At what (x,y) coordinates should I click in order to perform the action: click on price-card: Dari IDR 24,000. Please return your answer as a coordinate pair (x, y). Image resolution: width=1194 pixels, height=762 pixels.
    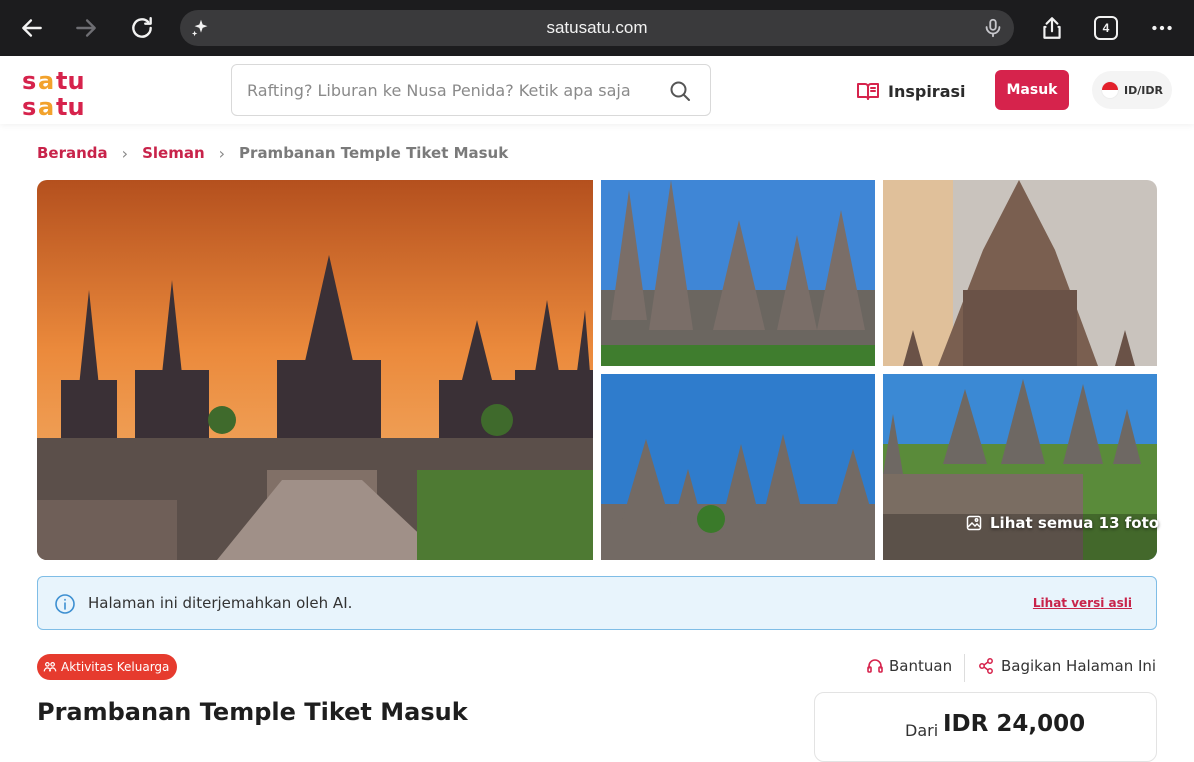
    Looking at the image, I should click on (985, 727).